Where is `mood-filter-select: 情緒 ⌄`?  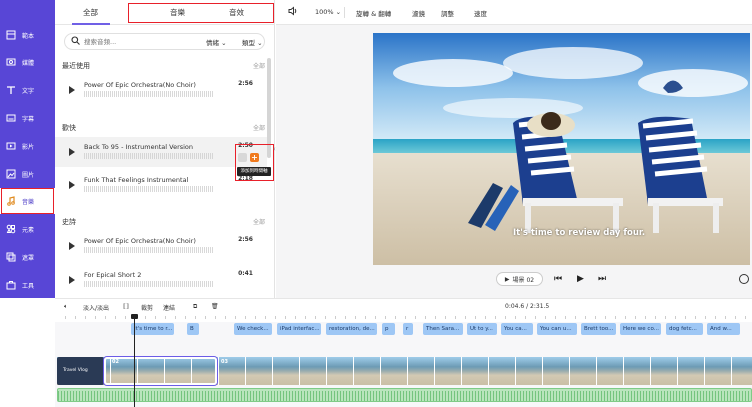
mood-filter-select: 情緒 ⌄ is located at coordinates (216, 42).